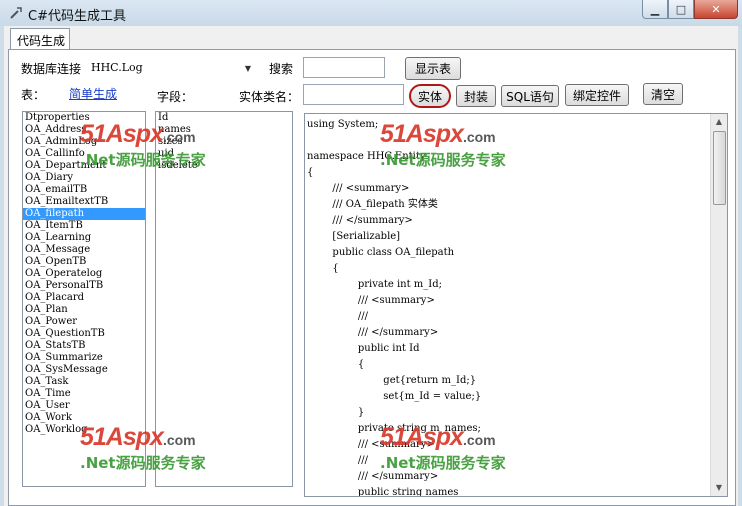 This screenshot has height=506, width=742. Describe the element at coordinates (719, 168) in the screenshot. I see `scrollbar-thumb` at that location.